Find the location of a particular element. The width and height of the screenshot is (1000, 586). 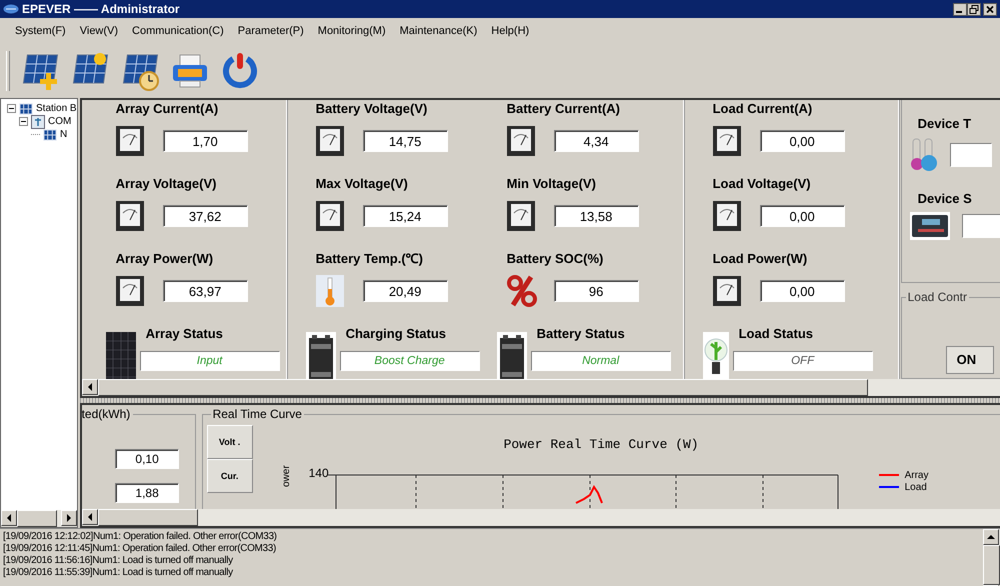

group-title: Real Time Curve is located at coordinates (257, 414).